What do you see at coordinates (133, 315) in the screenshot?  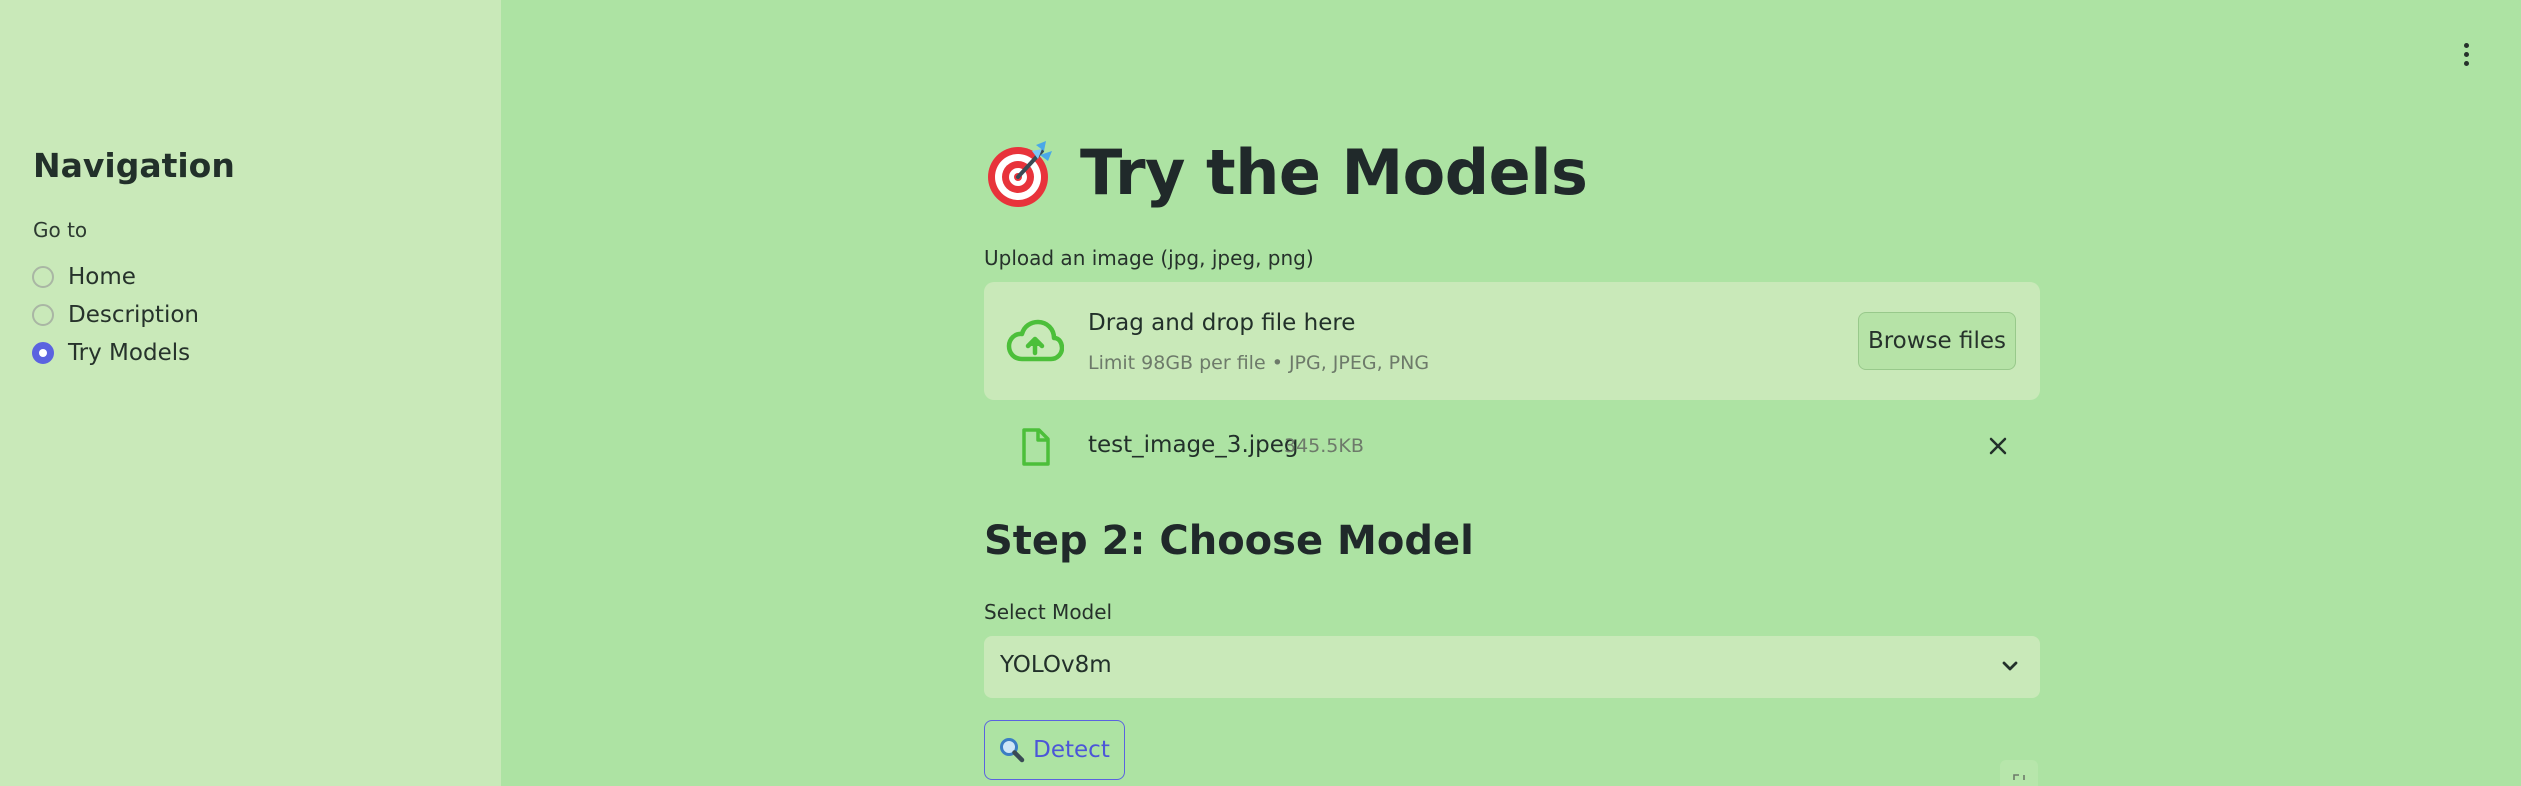 I see `radio-label-description: Description` at bounding box center [133, 315].